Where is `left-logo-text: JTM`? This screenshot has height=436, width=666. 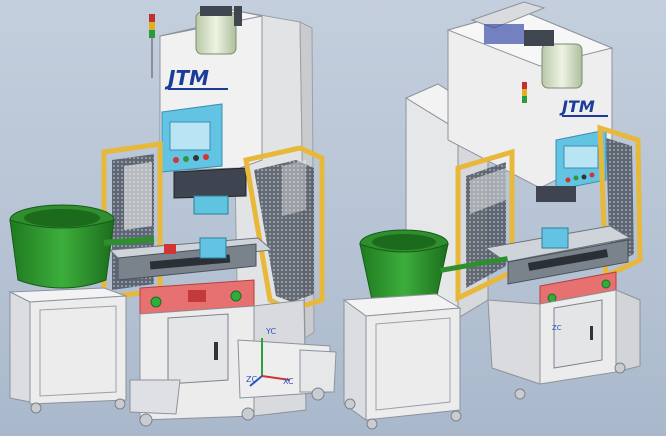 left-logo-text: JTM is located at coordinates (186, 78).